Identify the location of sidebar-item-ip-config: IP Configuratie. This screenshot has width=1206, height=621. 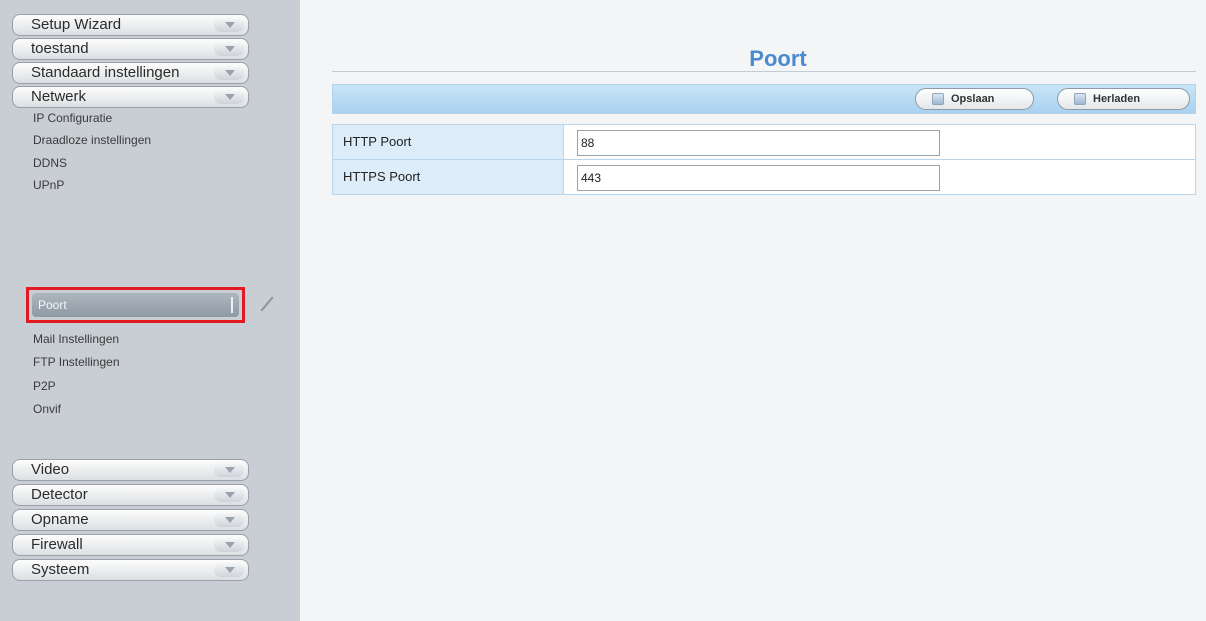
(72, 118).